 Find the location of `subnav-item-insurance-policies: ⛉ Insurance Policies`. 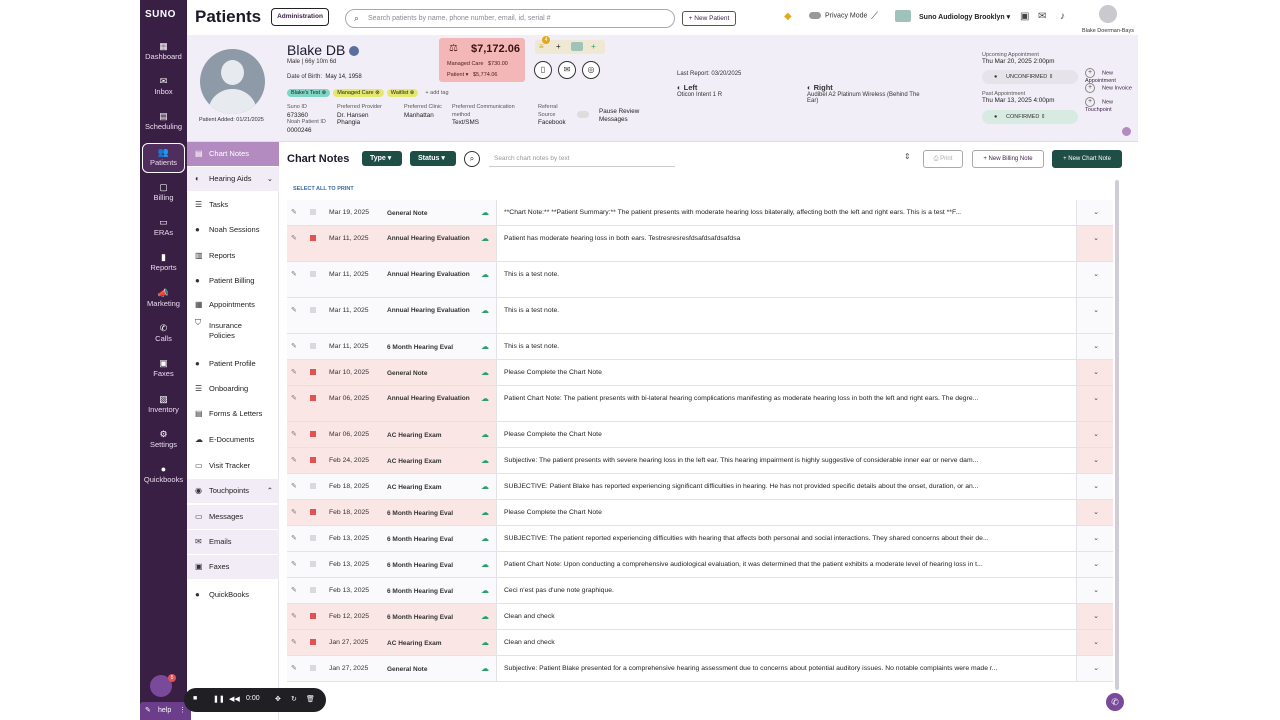

subnav-item-insurance-policies: ⛉ Insurance Policies is located at coordinates (233, 334).